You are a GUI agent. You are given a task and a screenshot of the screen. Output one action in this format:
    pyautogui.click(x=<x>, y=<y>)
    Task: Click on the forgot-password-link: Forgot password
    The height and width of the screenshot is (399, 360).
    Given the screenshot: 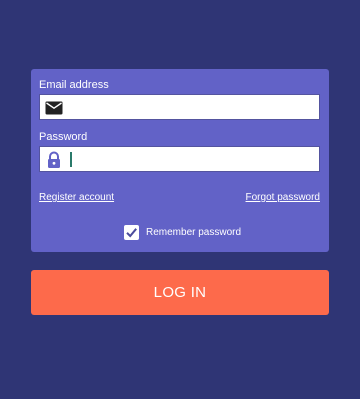 What is the action you would take?
    pyautogui.click(x=283, y=197)
    